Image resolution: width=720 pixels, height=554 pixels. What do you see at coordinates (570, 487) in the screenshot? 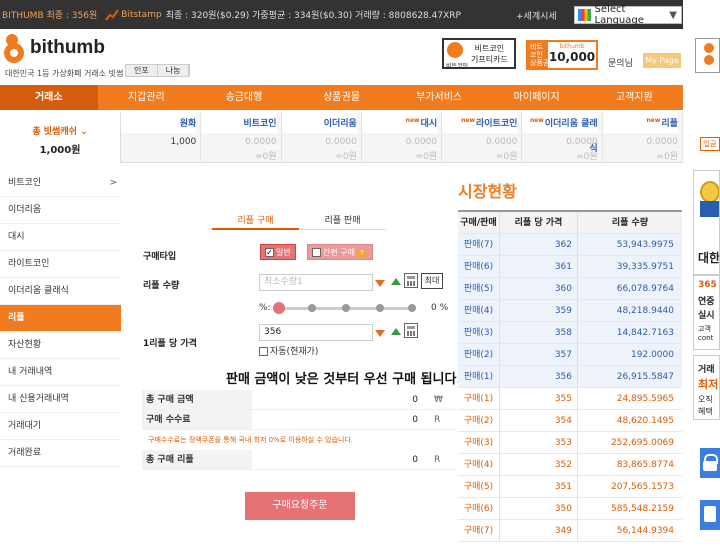
I see `table-row: 구매(5) 351 207,565.1573` at bounding box center [570, 487].